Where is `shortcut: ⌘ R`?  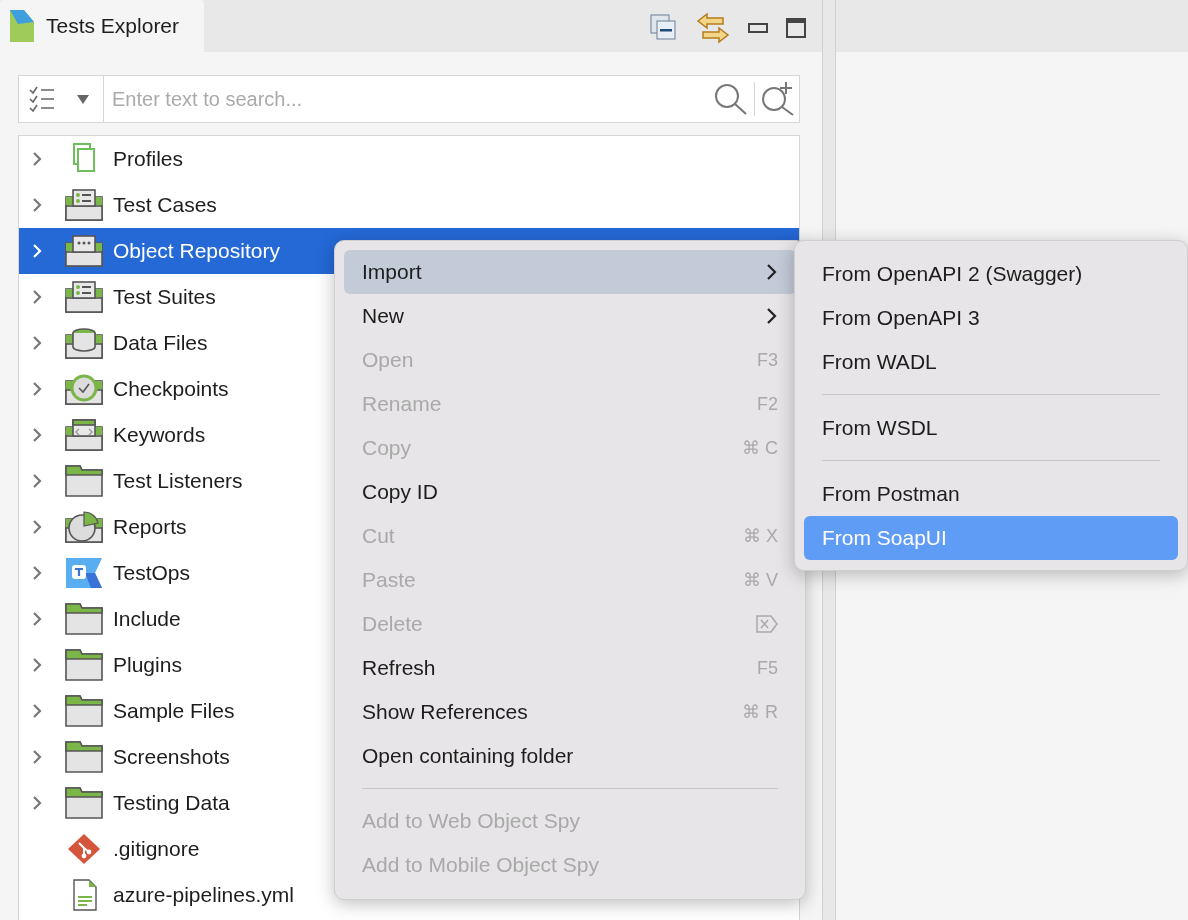 shortcut: ⌘ R is located at coordinates (760, 712).